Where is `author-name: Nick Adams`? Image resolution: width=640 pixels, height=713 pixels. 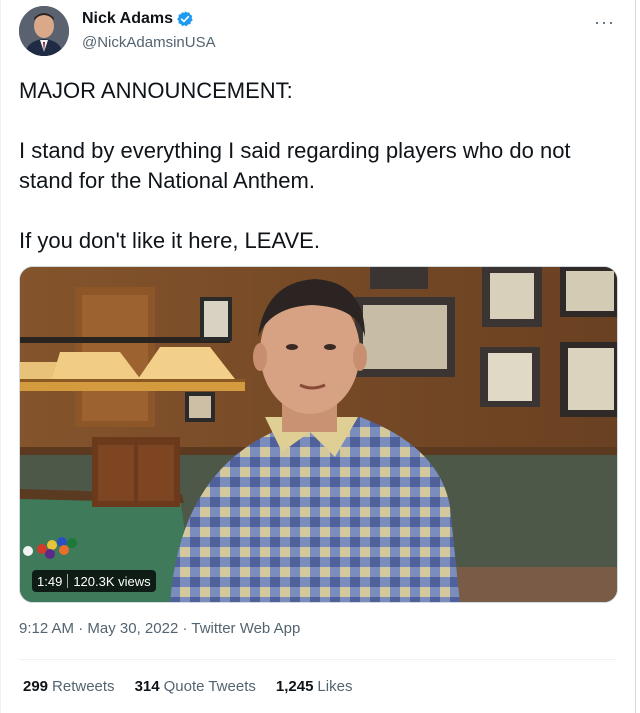
author-name: Nick Adams is located at coordinates (127, 19).